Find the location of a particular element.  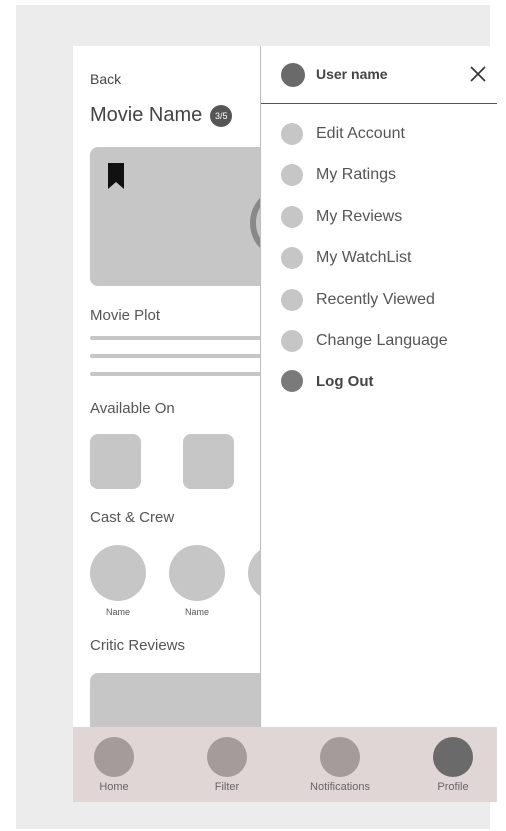

nav-label: Notifications is located at coordinates (340, 787).